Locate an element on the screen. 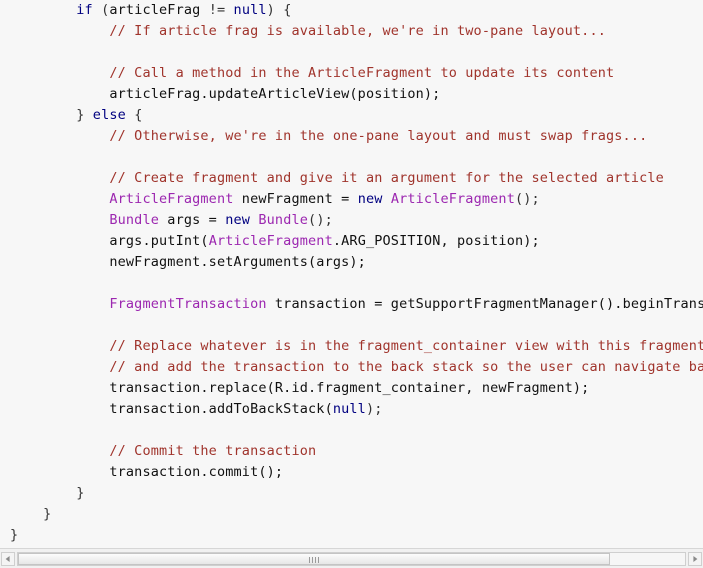 The height and width of the screenshot is (568, 703). code-line: newFragment.setArguments(args); is located at coordinates (351, 262).